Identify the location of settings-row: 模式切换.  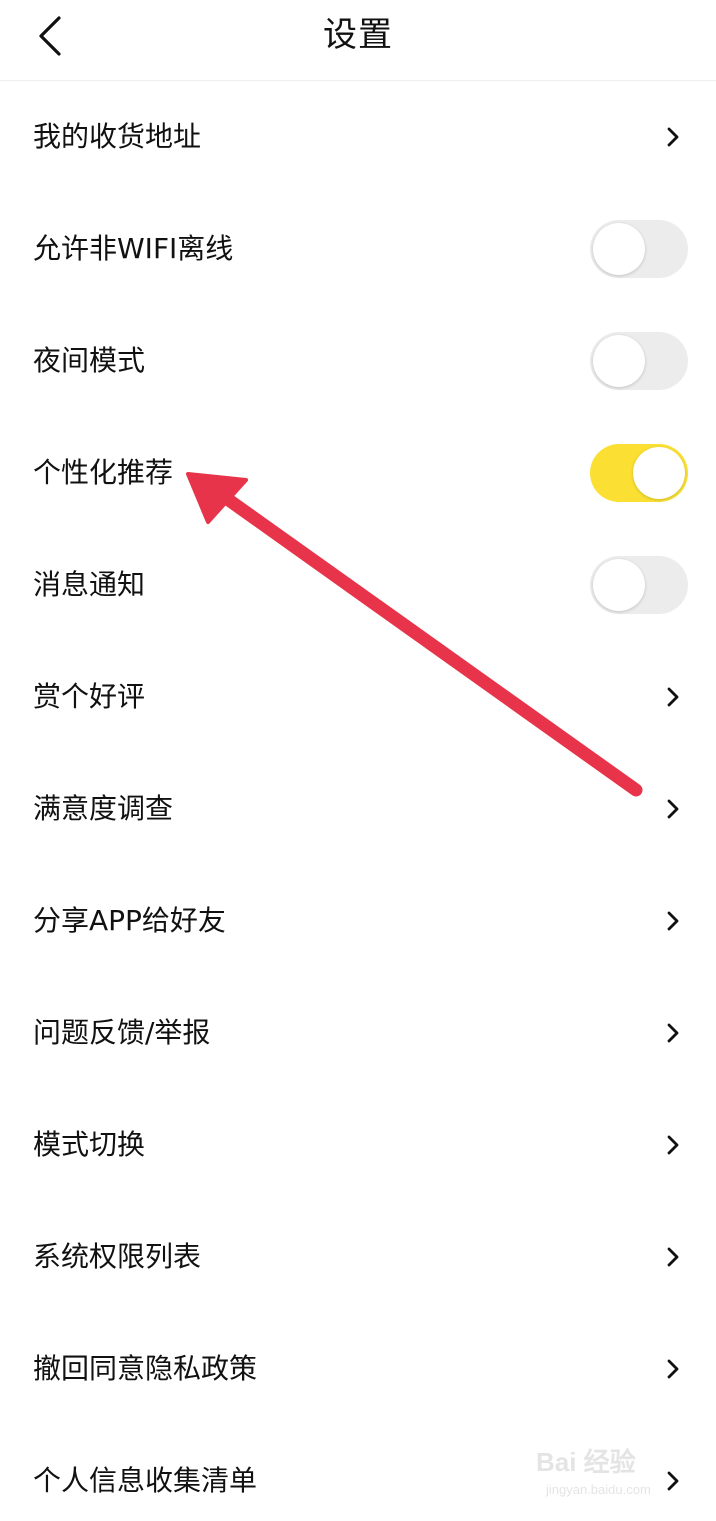
(358, 1145).